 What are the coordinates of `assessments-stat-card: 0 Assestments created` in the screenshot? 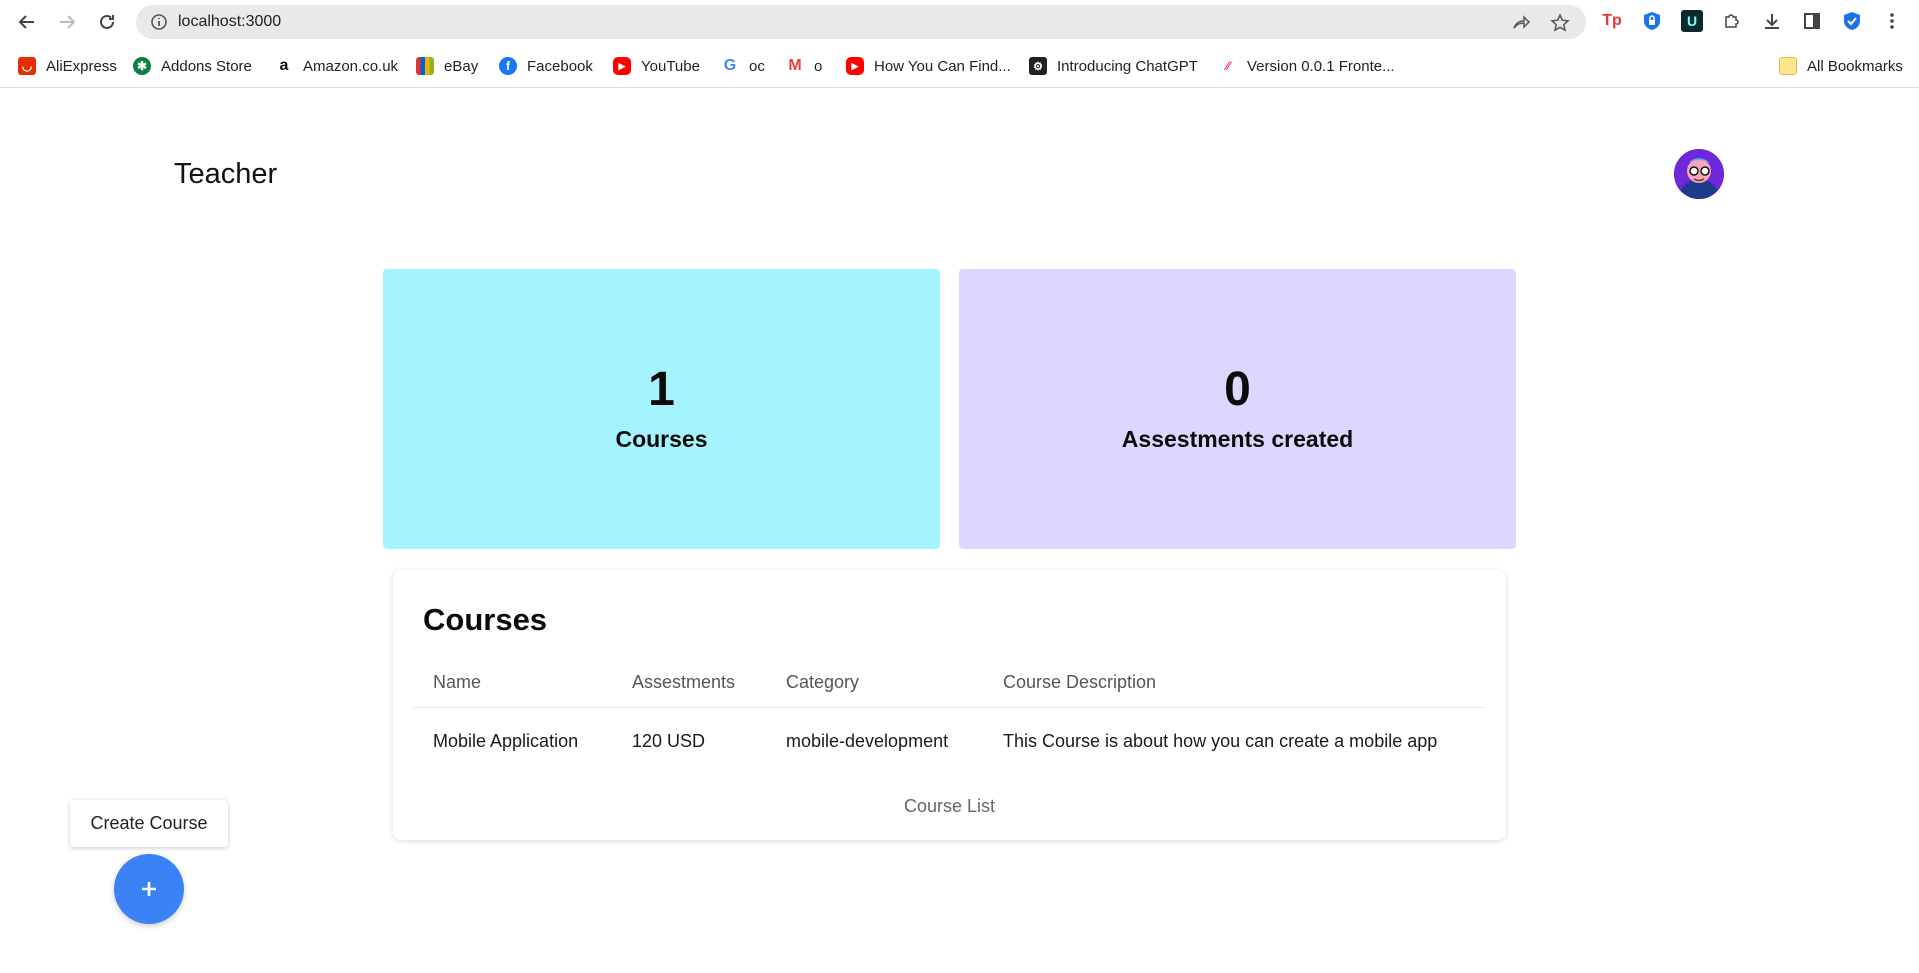 It's located at (1237, 409).